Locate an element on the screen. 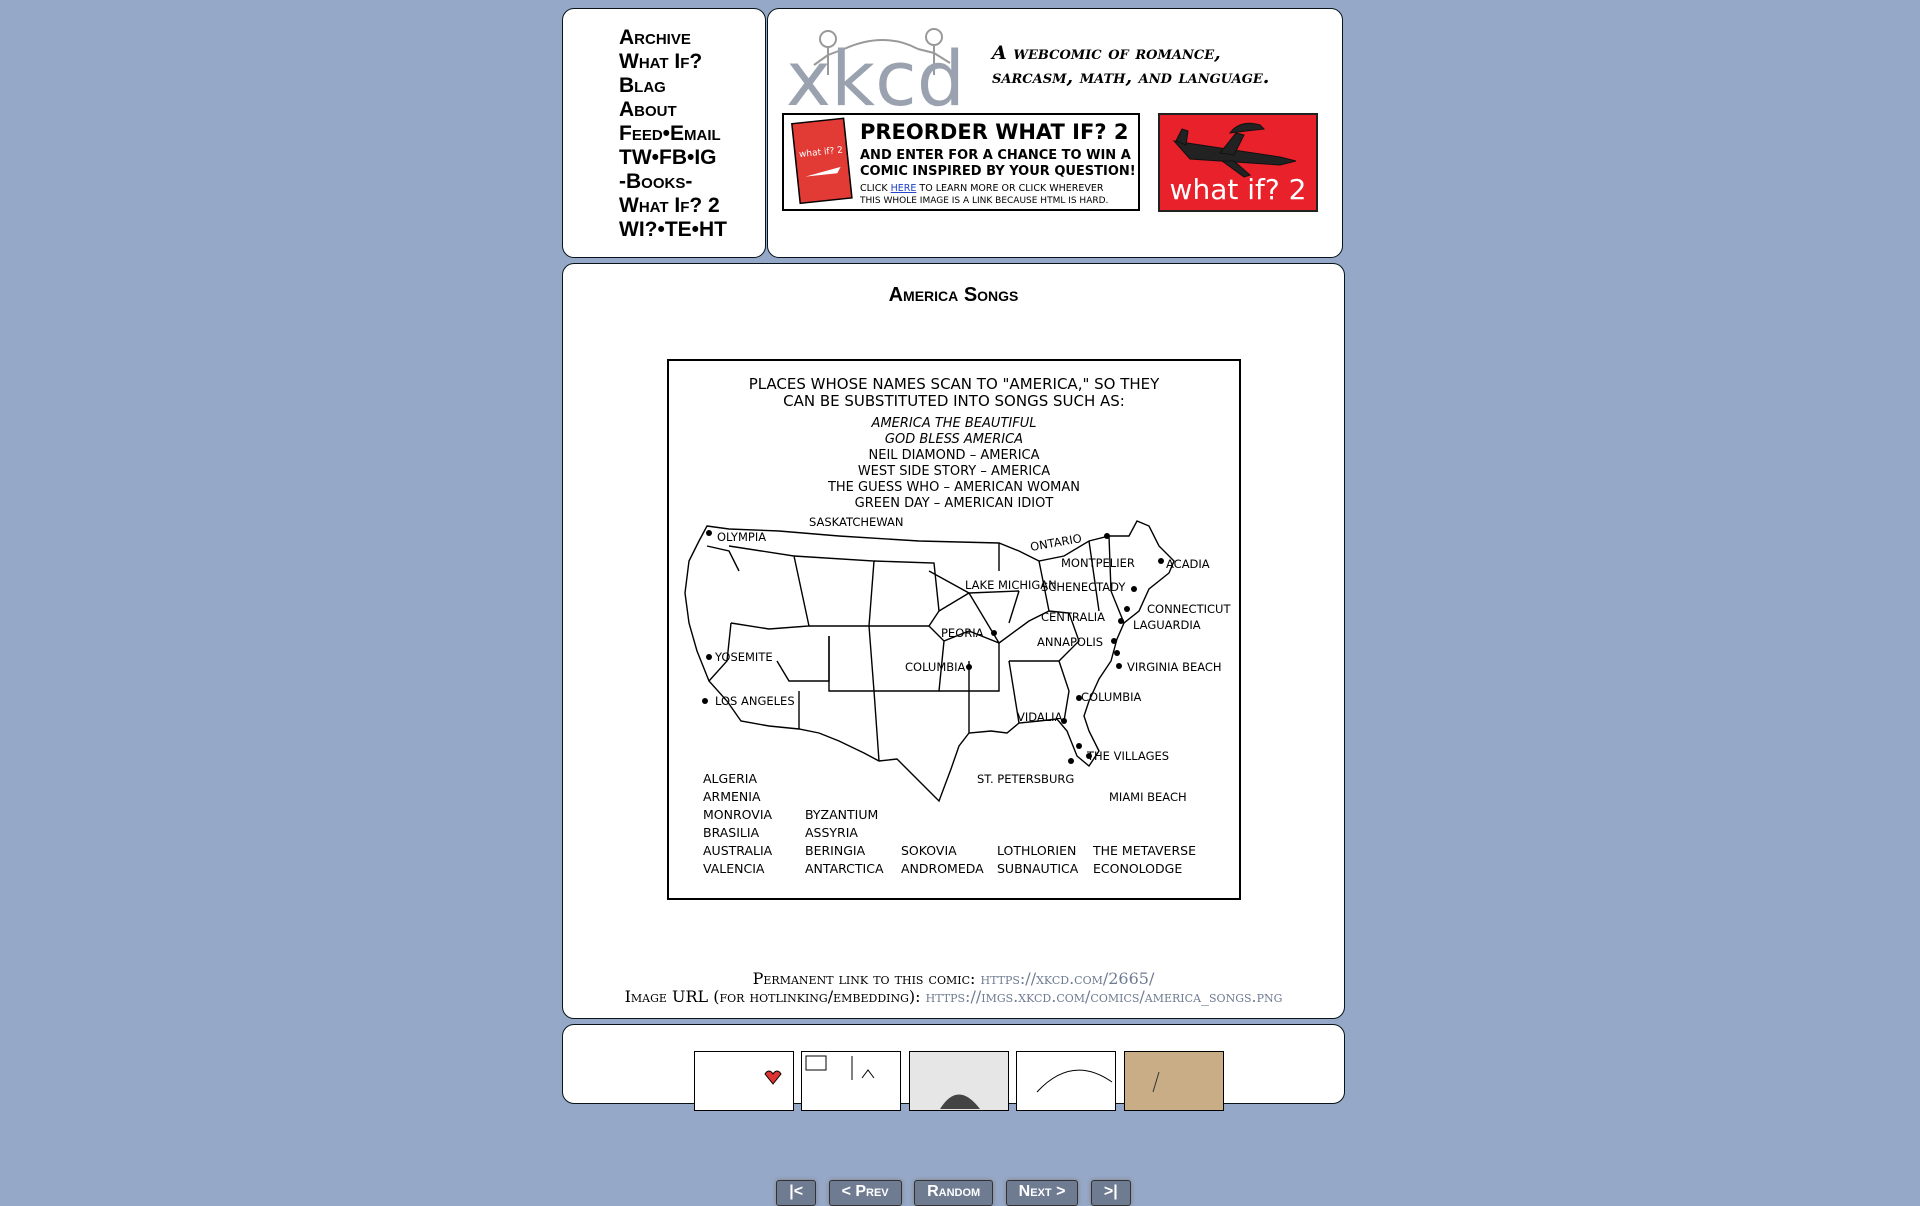 The width and height of the screenshot is (1920, 1206). nav-social-link: TW•FB•IG is located at coordinates (668, 157).